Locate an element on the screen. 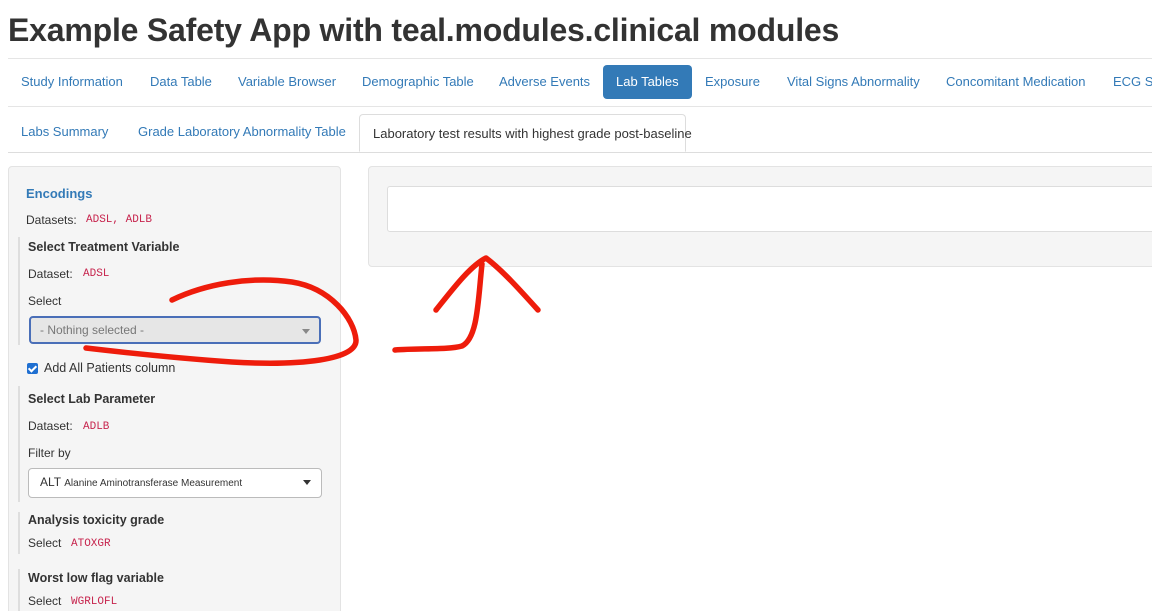 This screenshot has height=611, width=1152. title-divider is located at coordinates (580, 58).